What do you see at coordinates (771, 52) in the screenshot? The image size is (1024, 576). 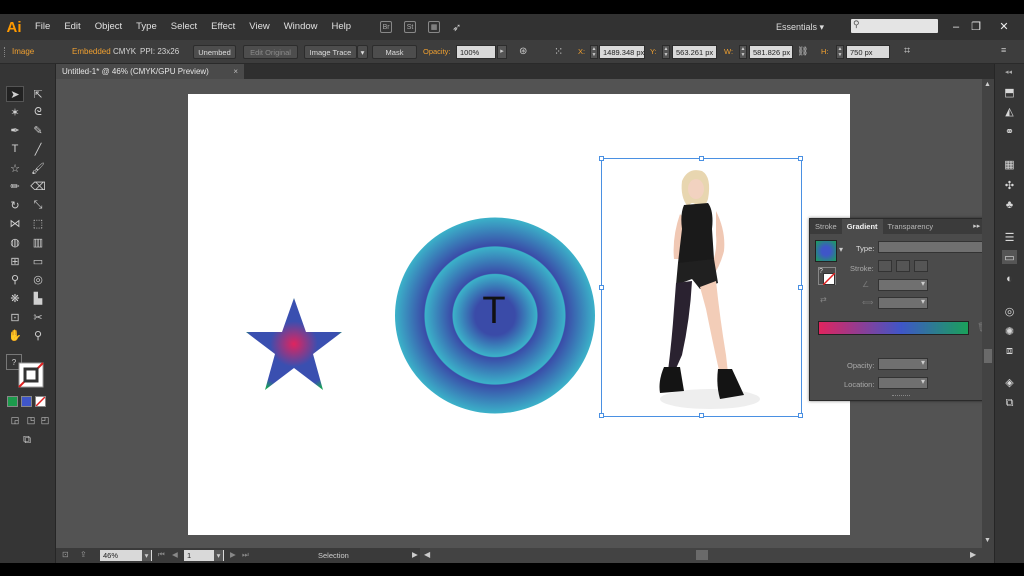 I see `w-field: 581.826 px` at bounding box center [771, 52].